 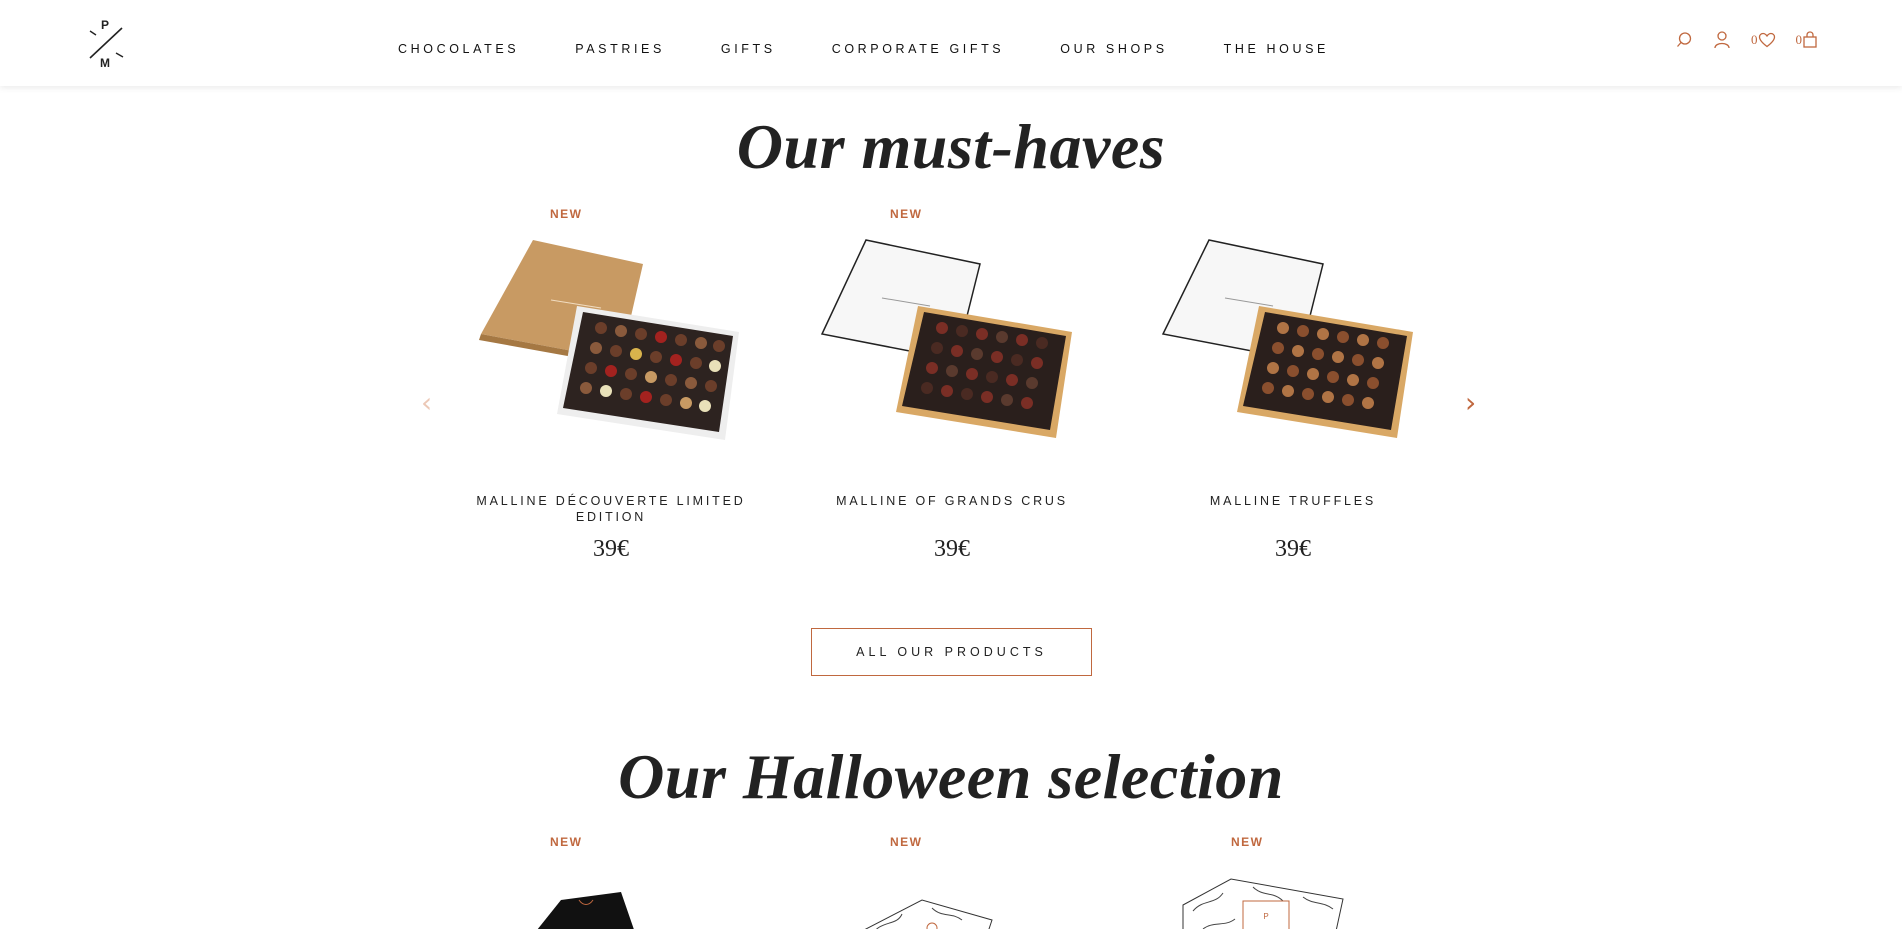 What do you see at coordinates (611, 509) in the screenshot?
I see `product-name: MALLINE DÉCOUVERTE LIMITED EDITION` at bounding box center [611, 509].